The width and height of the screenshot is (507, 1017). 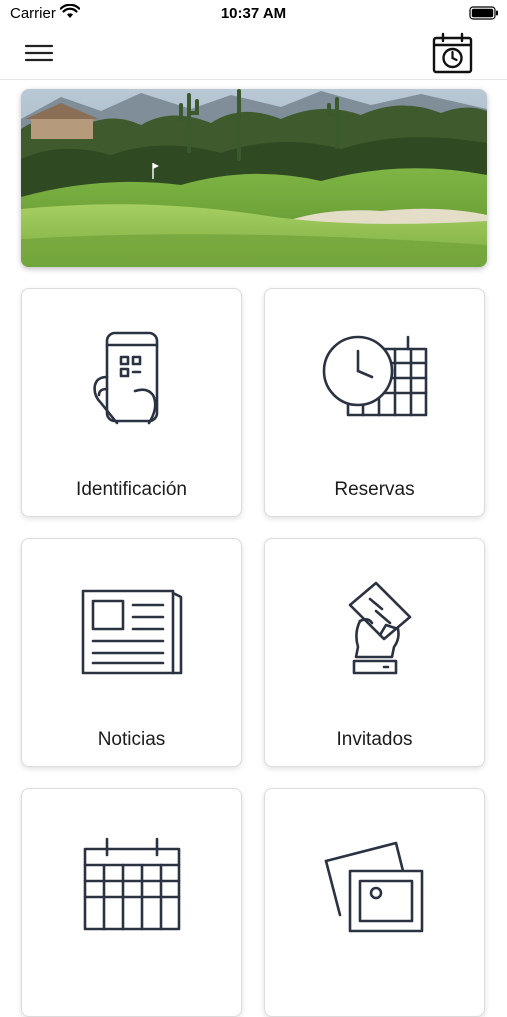 I want to click on top-navigation-bar, so click(x=253, y=54).